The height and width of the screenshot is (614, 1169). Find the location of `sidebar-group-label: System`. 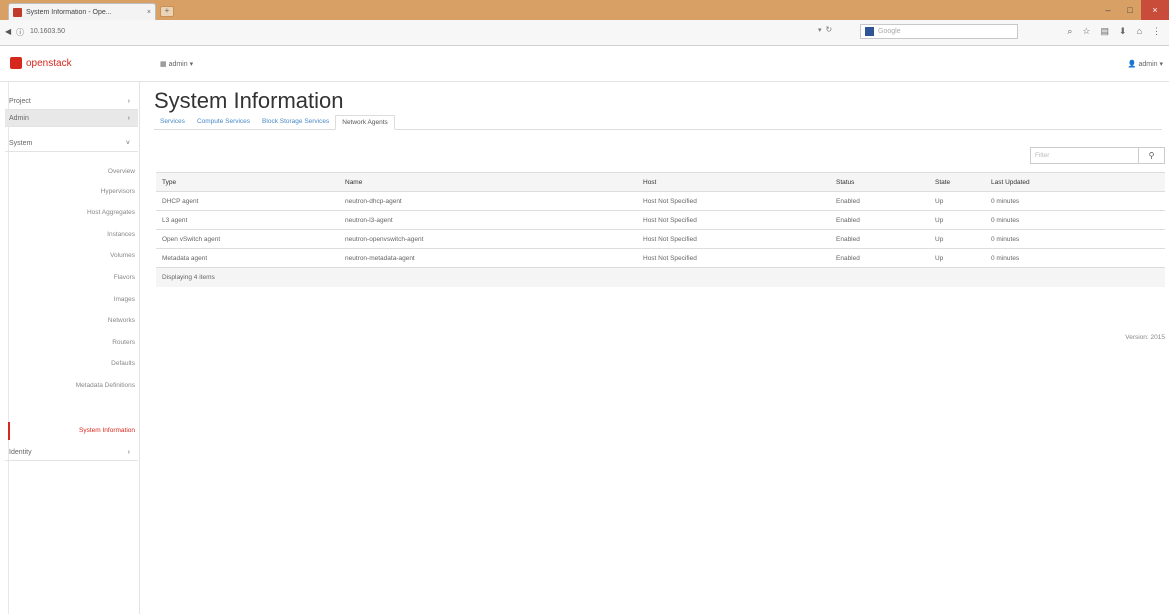

sidebar-group-label: System is located at coordinates (21, 143).